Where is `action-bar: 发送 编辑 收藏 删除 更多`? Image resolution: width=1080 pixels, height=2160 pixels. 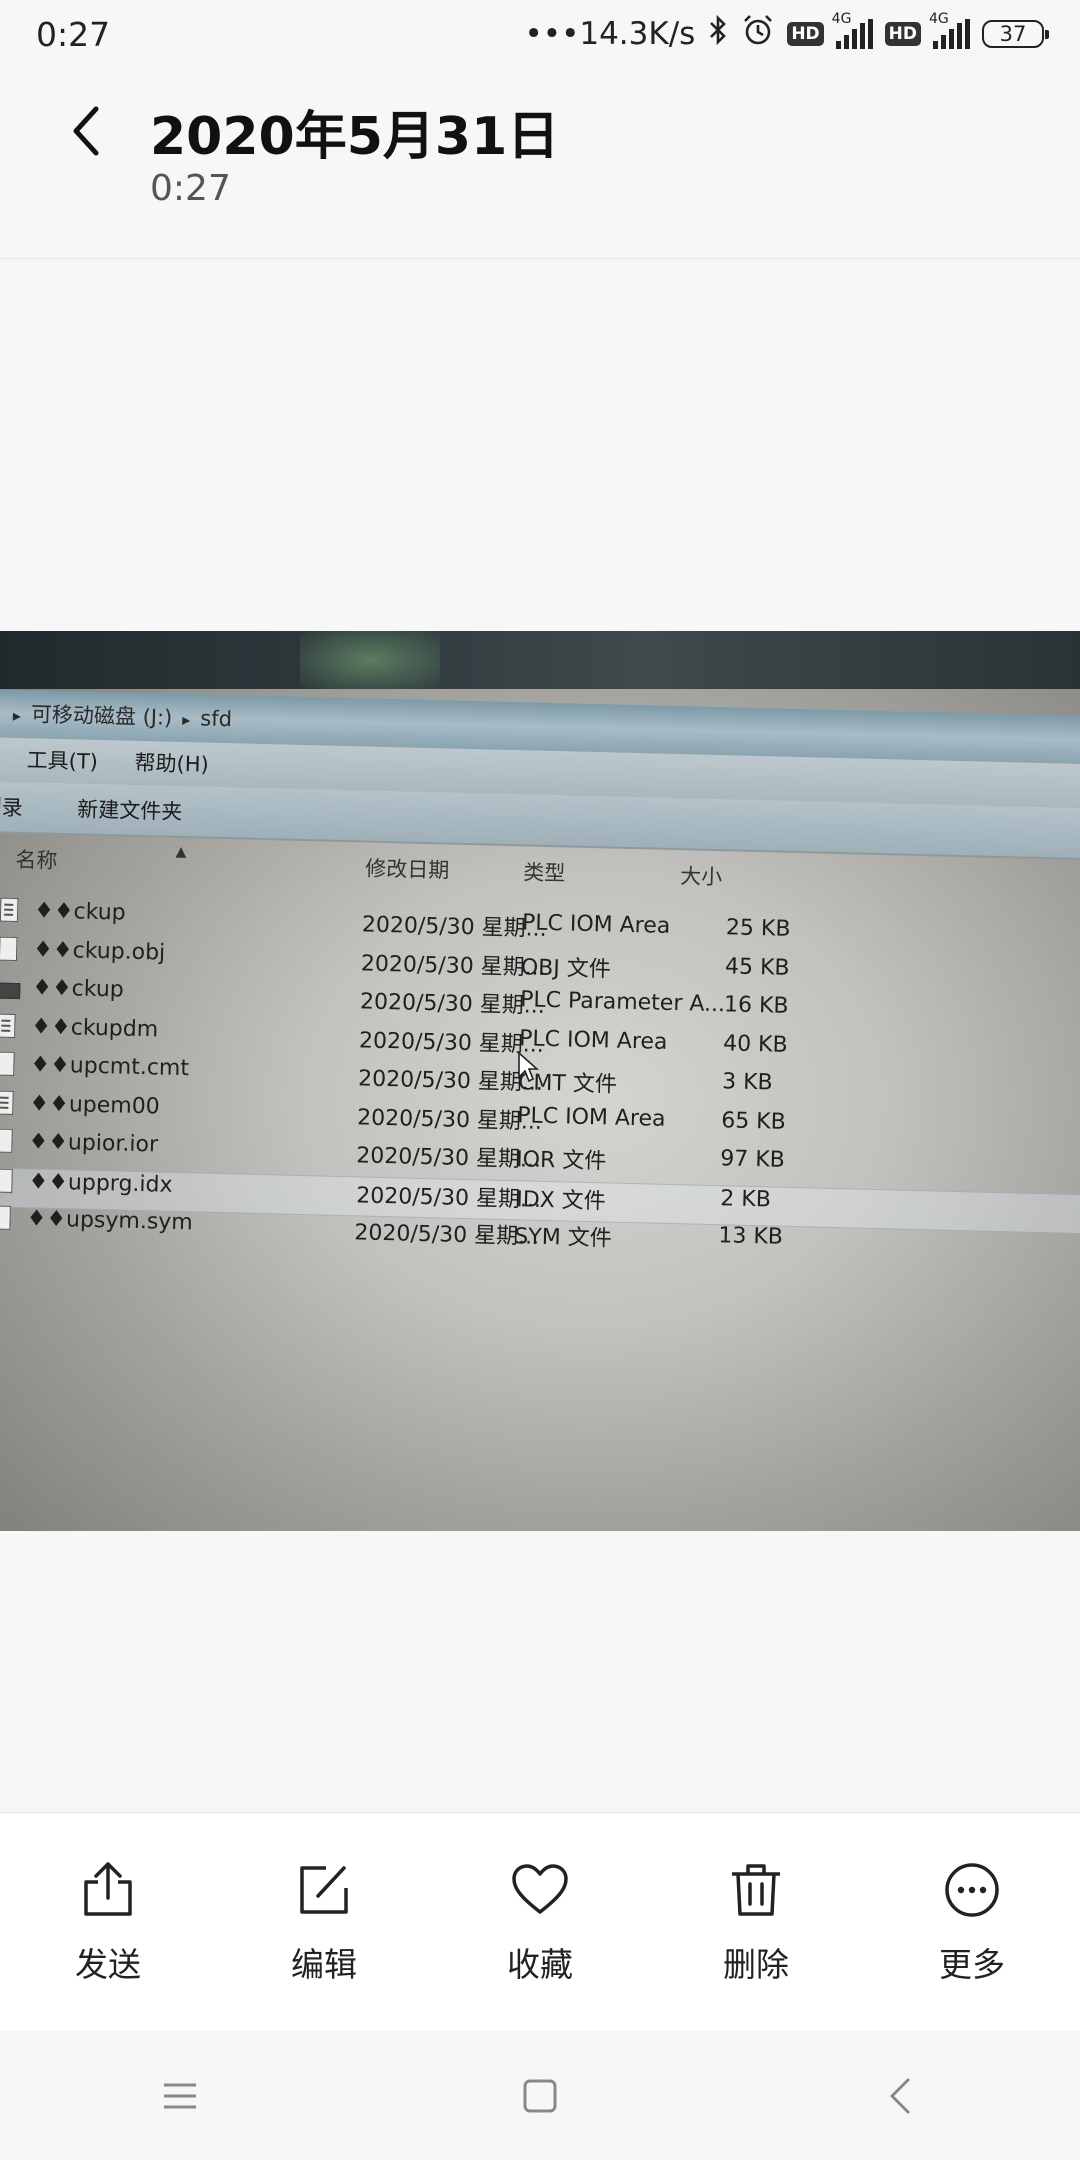
action-bar: 发送 编辑 收藏 删除 更多 is located at coordinates (540, 1922).